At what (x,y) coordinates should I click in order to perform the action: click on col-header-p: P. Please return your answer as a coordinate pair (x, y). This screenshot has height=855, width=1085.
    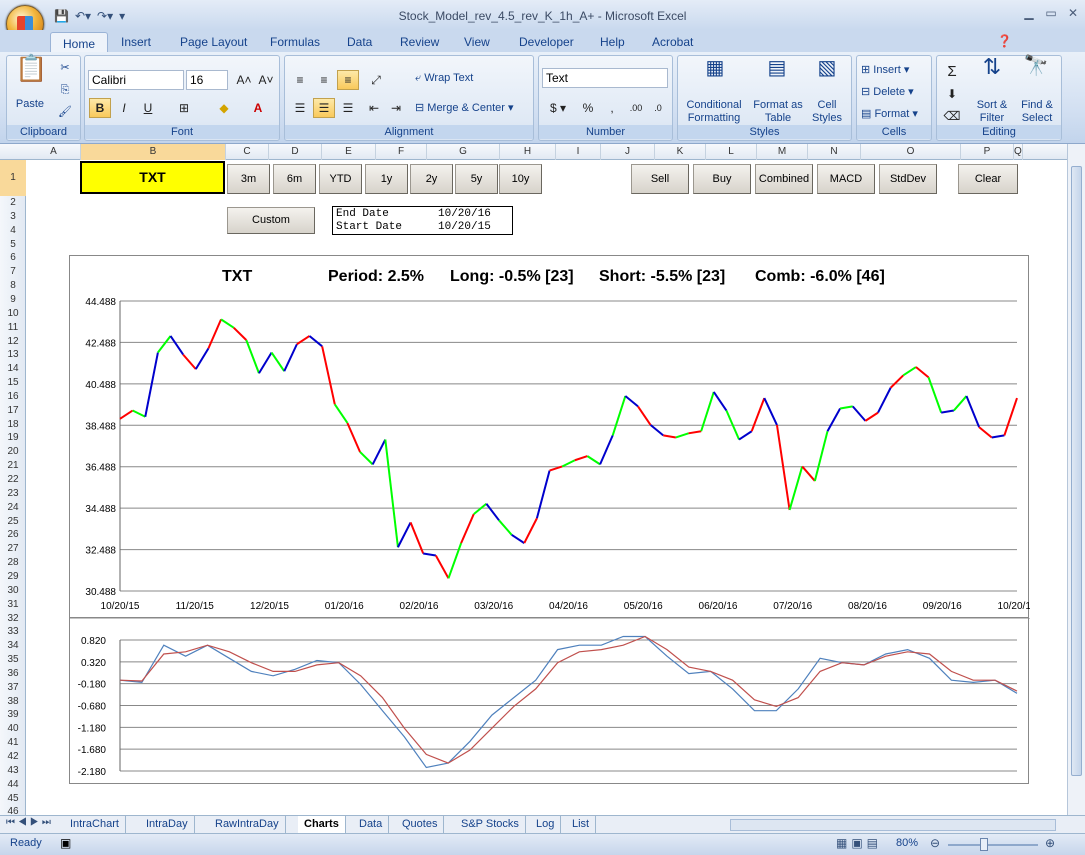
    Looking at the image, I should click on (987, 152).